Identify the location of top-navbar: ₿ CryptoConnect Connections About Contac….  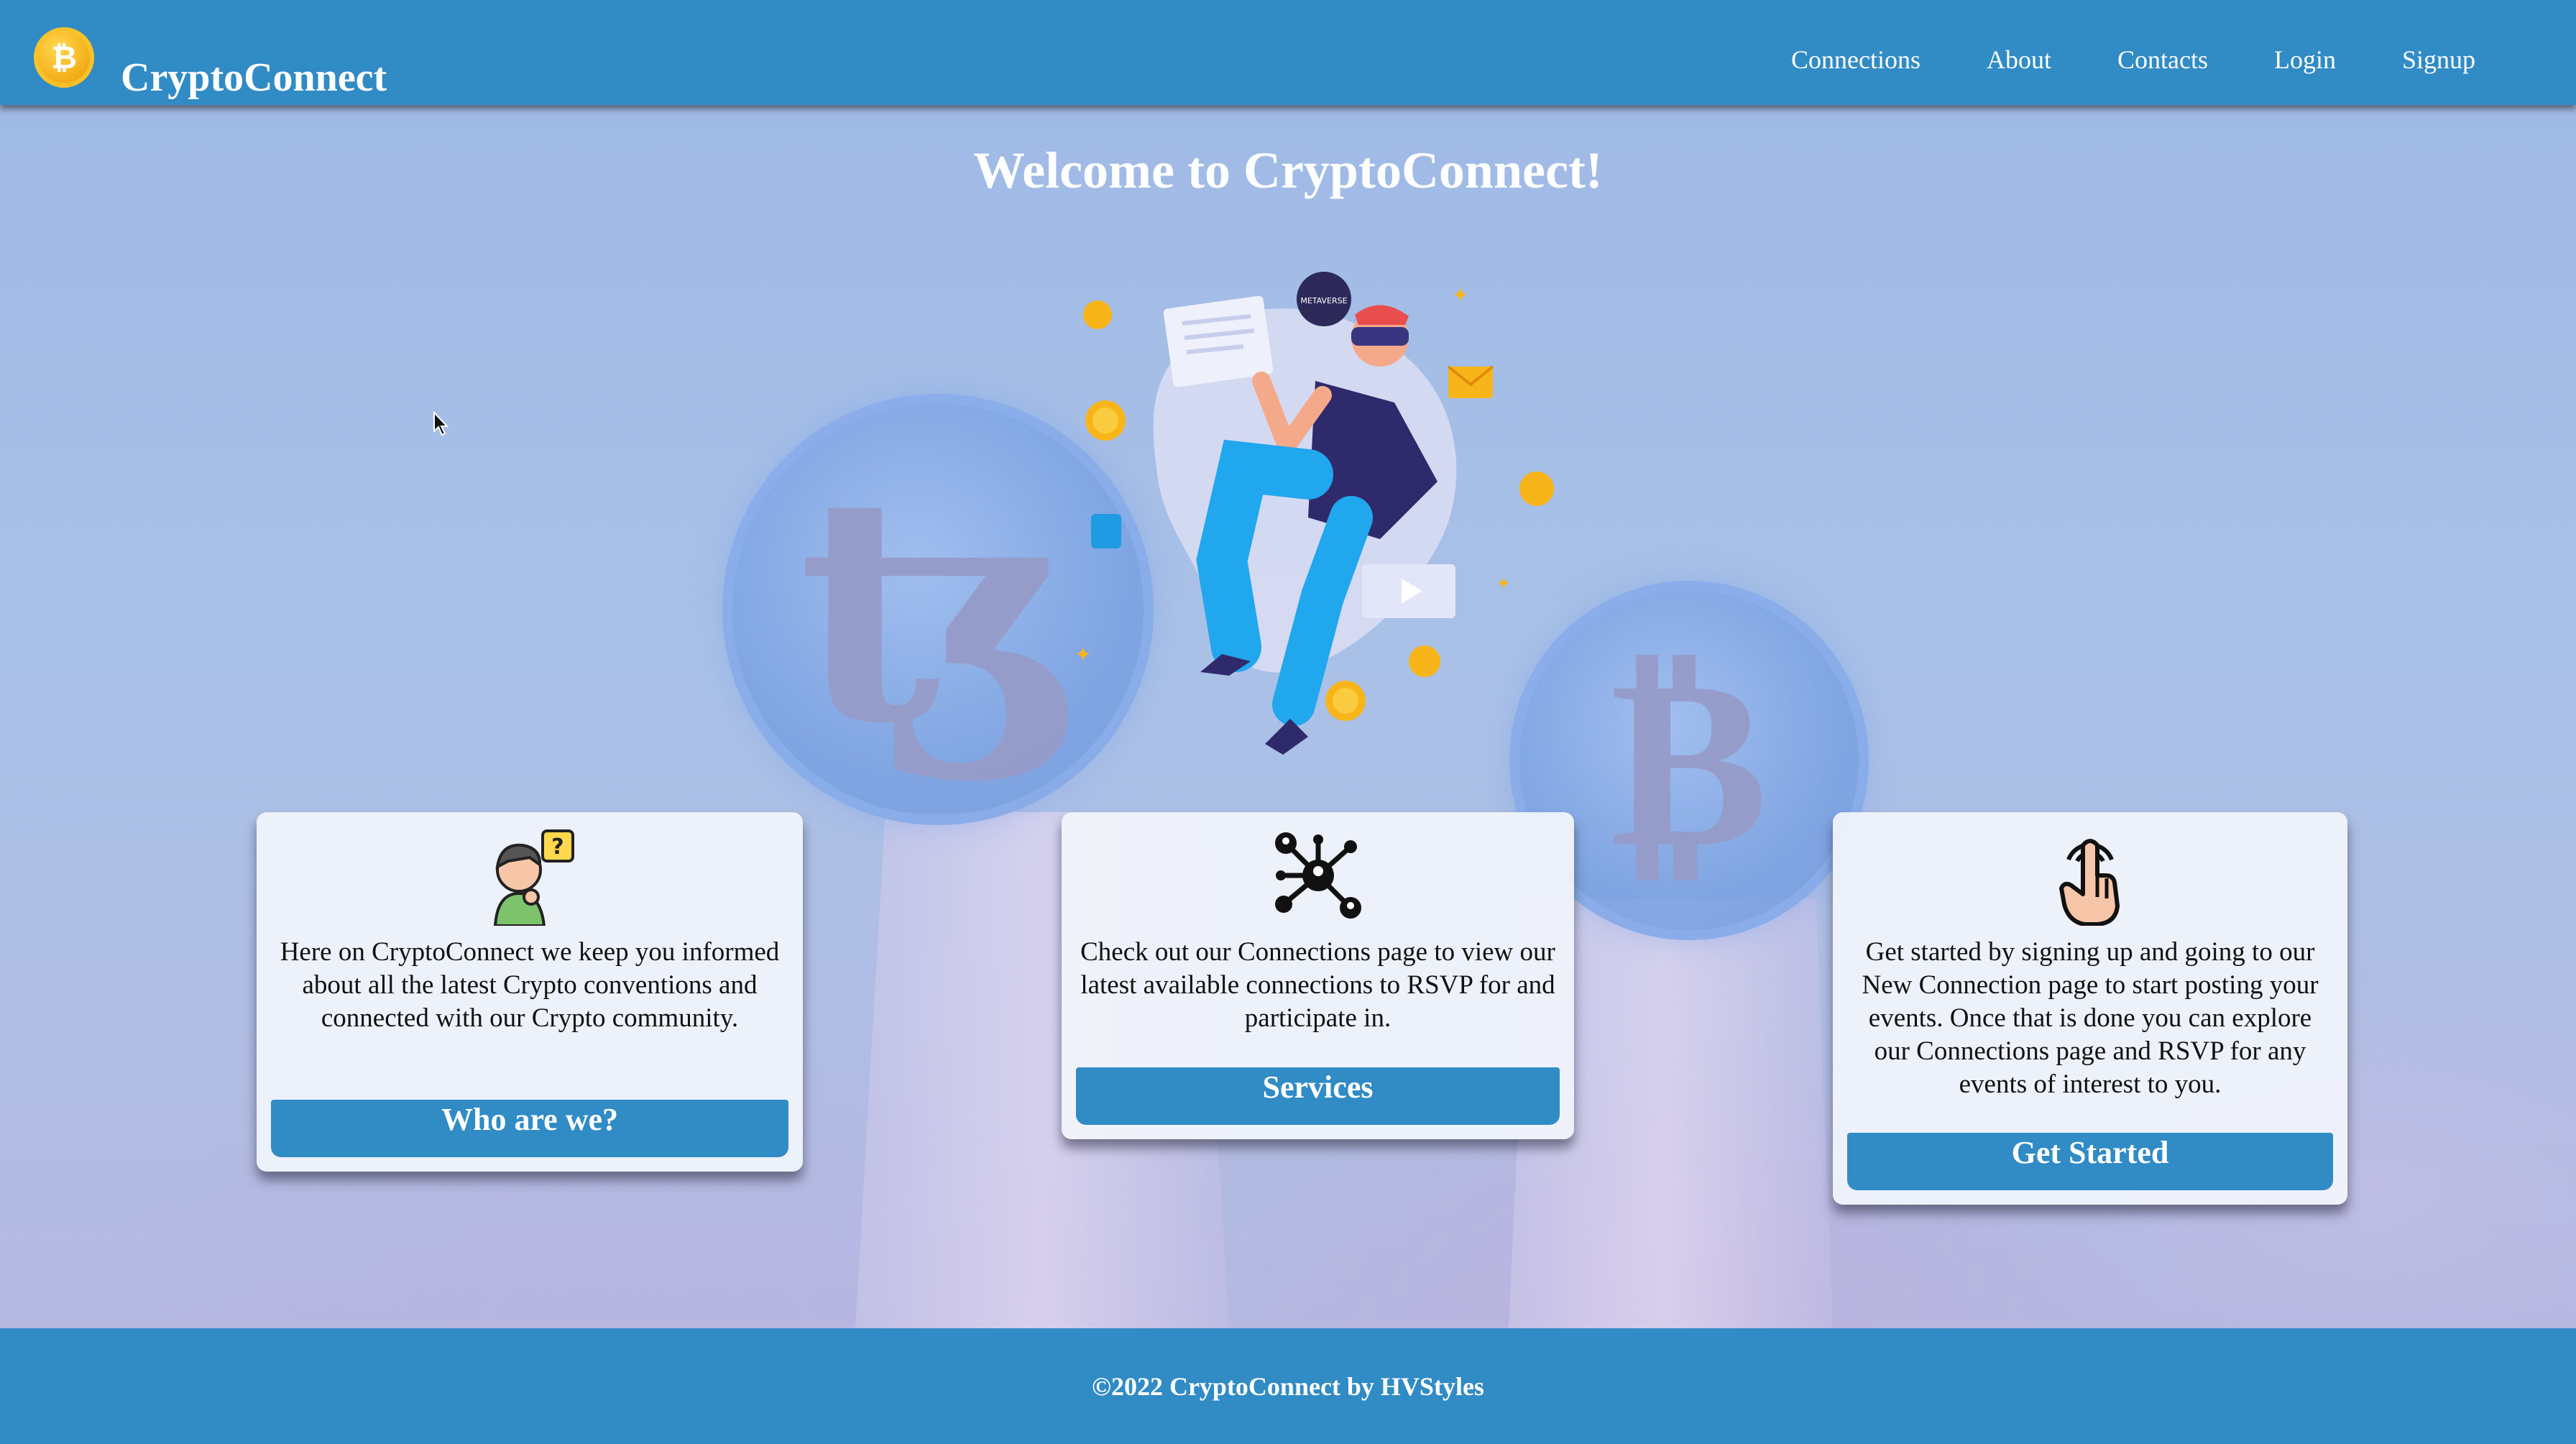
(1288, 53).